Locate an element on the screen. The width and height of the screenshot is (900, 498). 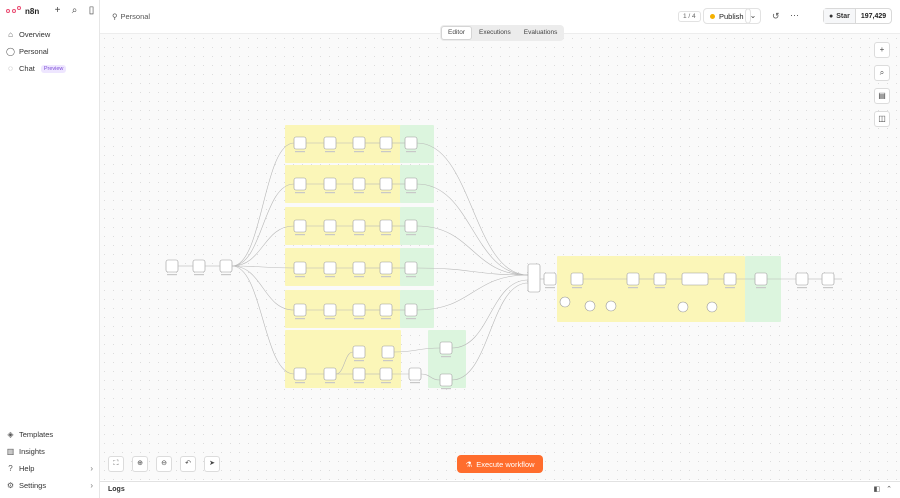
logs-panel: Logs ◧ ⌃ is located at coordinates (500, 489).